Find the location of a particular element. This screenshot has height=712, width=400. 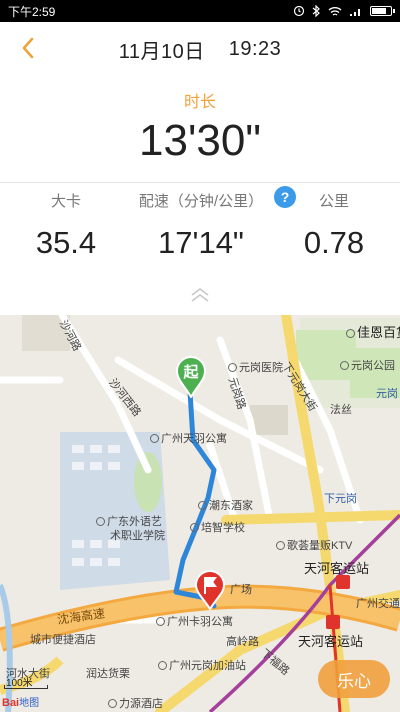

start-pin-icon: 起 is located at coordinates (191, 377).